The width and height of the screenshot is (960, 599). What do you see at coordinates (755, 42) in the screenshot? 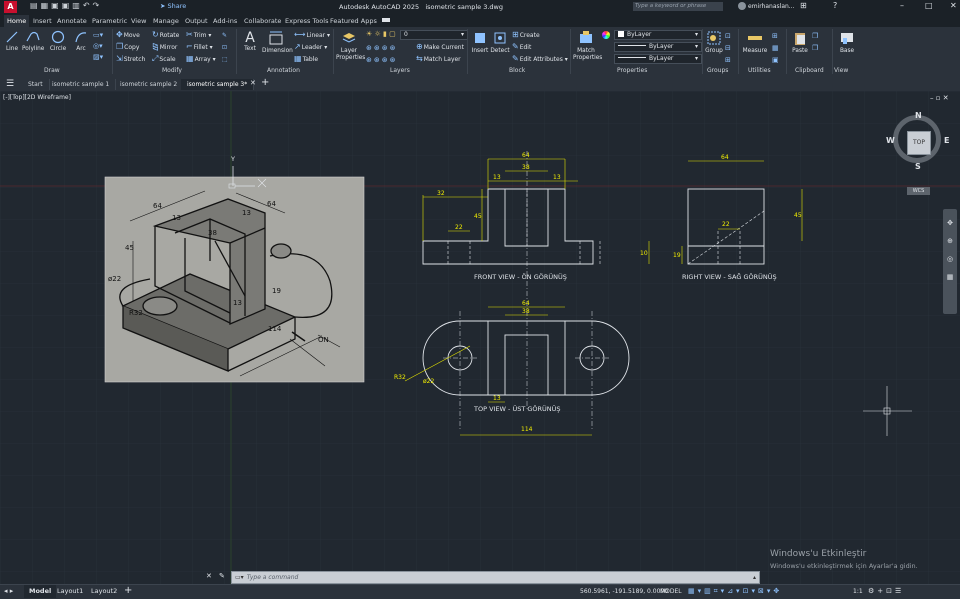
I see `measure-button: Measure` at bounding box center [755, 42].